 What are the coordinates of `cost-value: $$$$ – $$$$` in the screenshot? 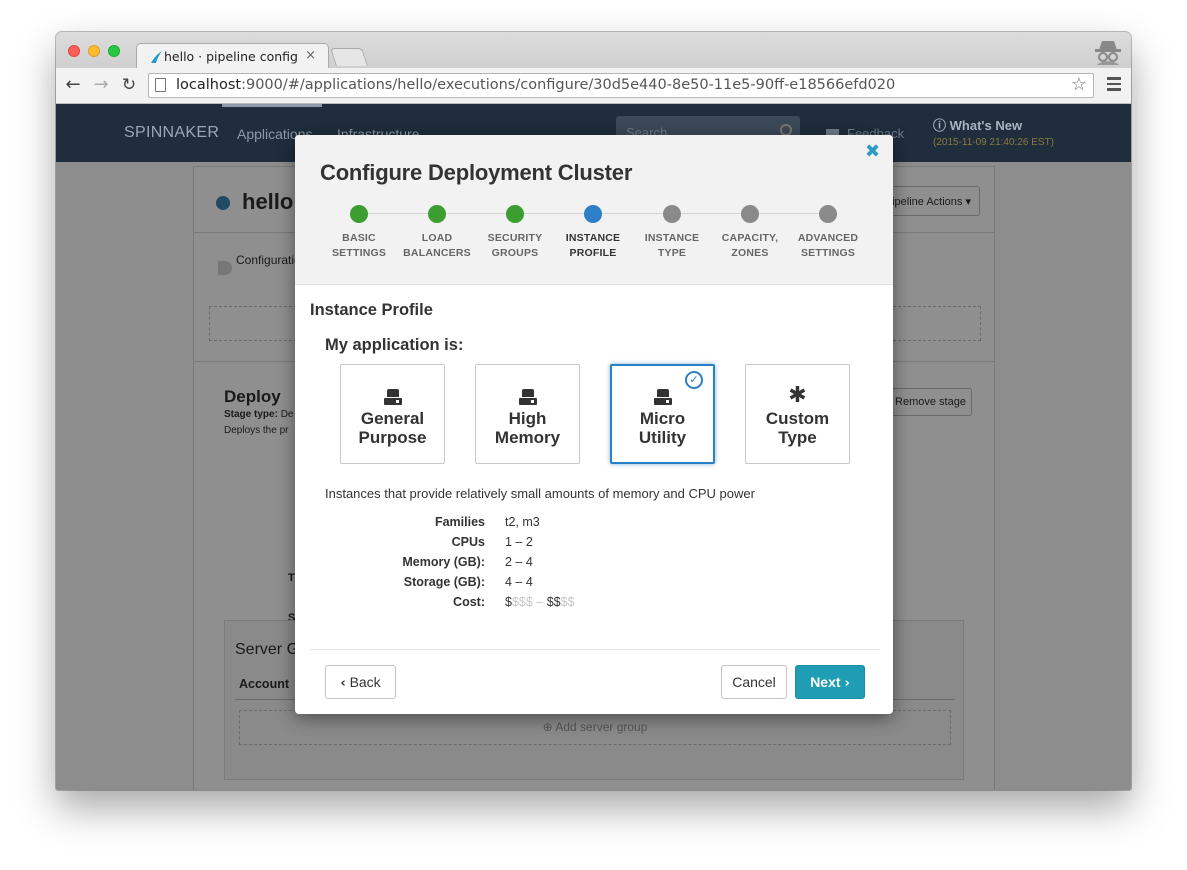 It's located at (540, 602).